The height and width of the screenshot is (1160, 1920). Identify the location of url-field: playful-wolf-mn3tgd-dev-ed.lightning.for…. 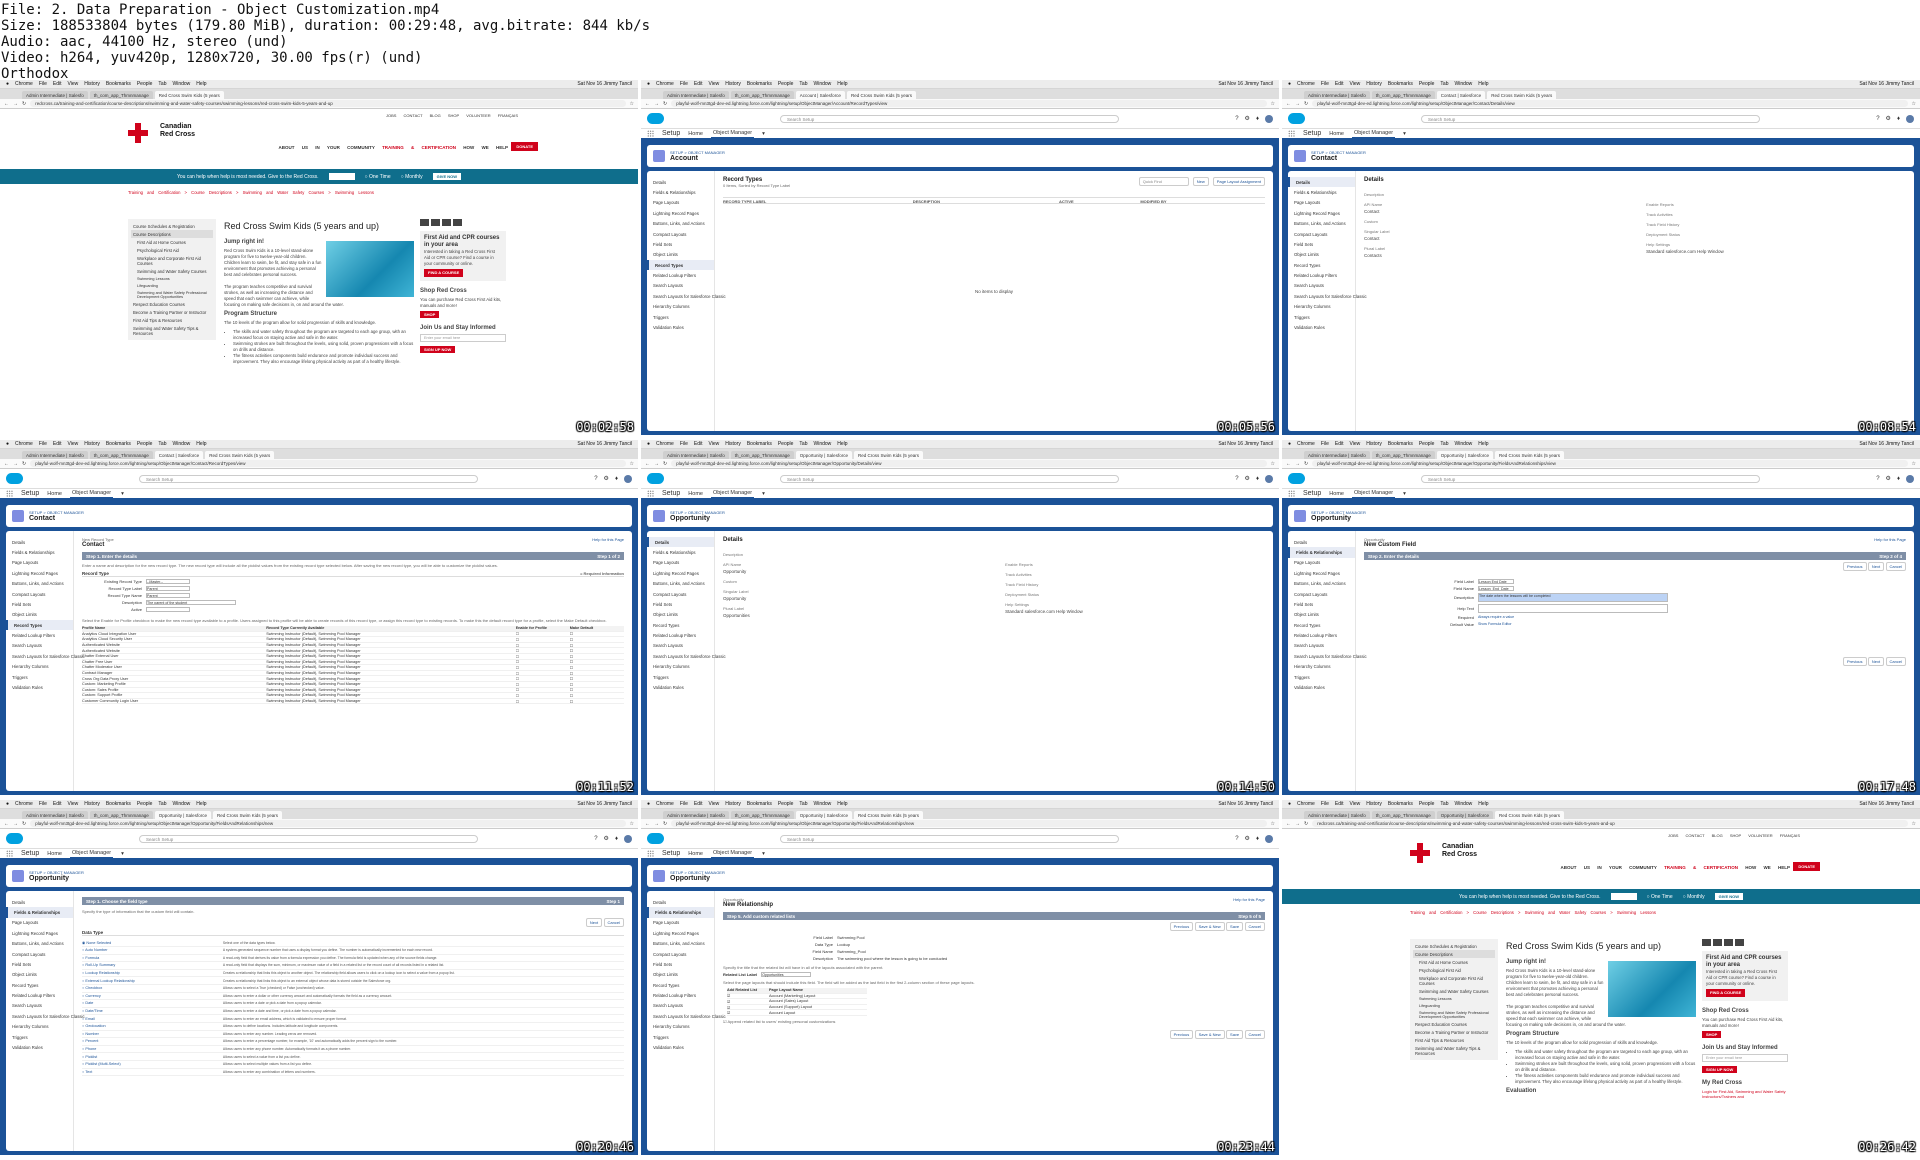
(1610, 103).